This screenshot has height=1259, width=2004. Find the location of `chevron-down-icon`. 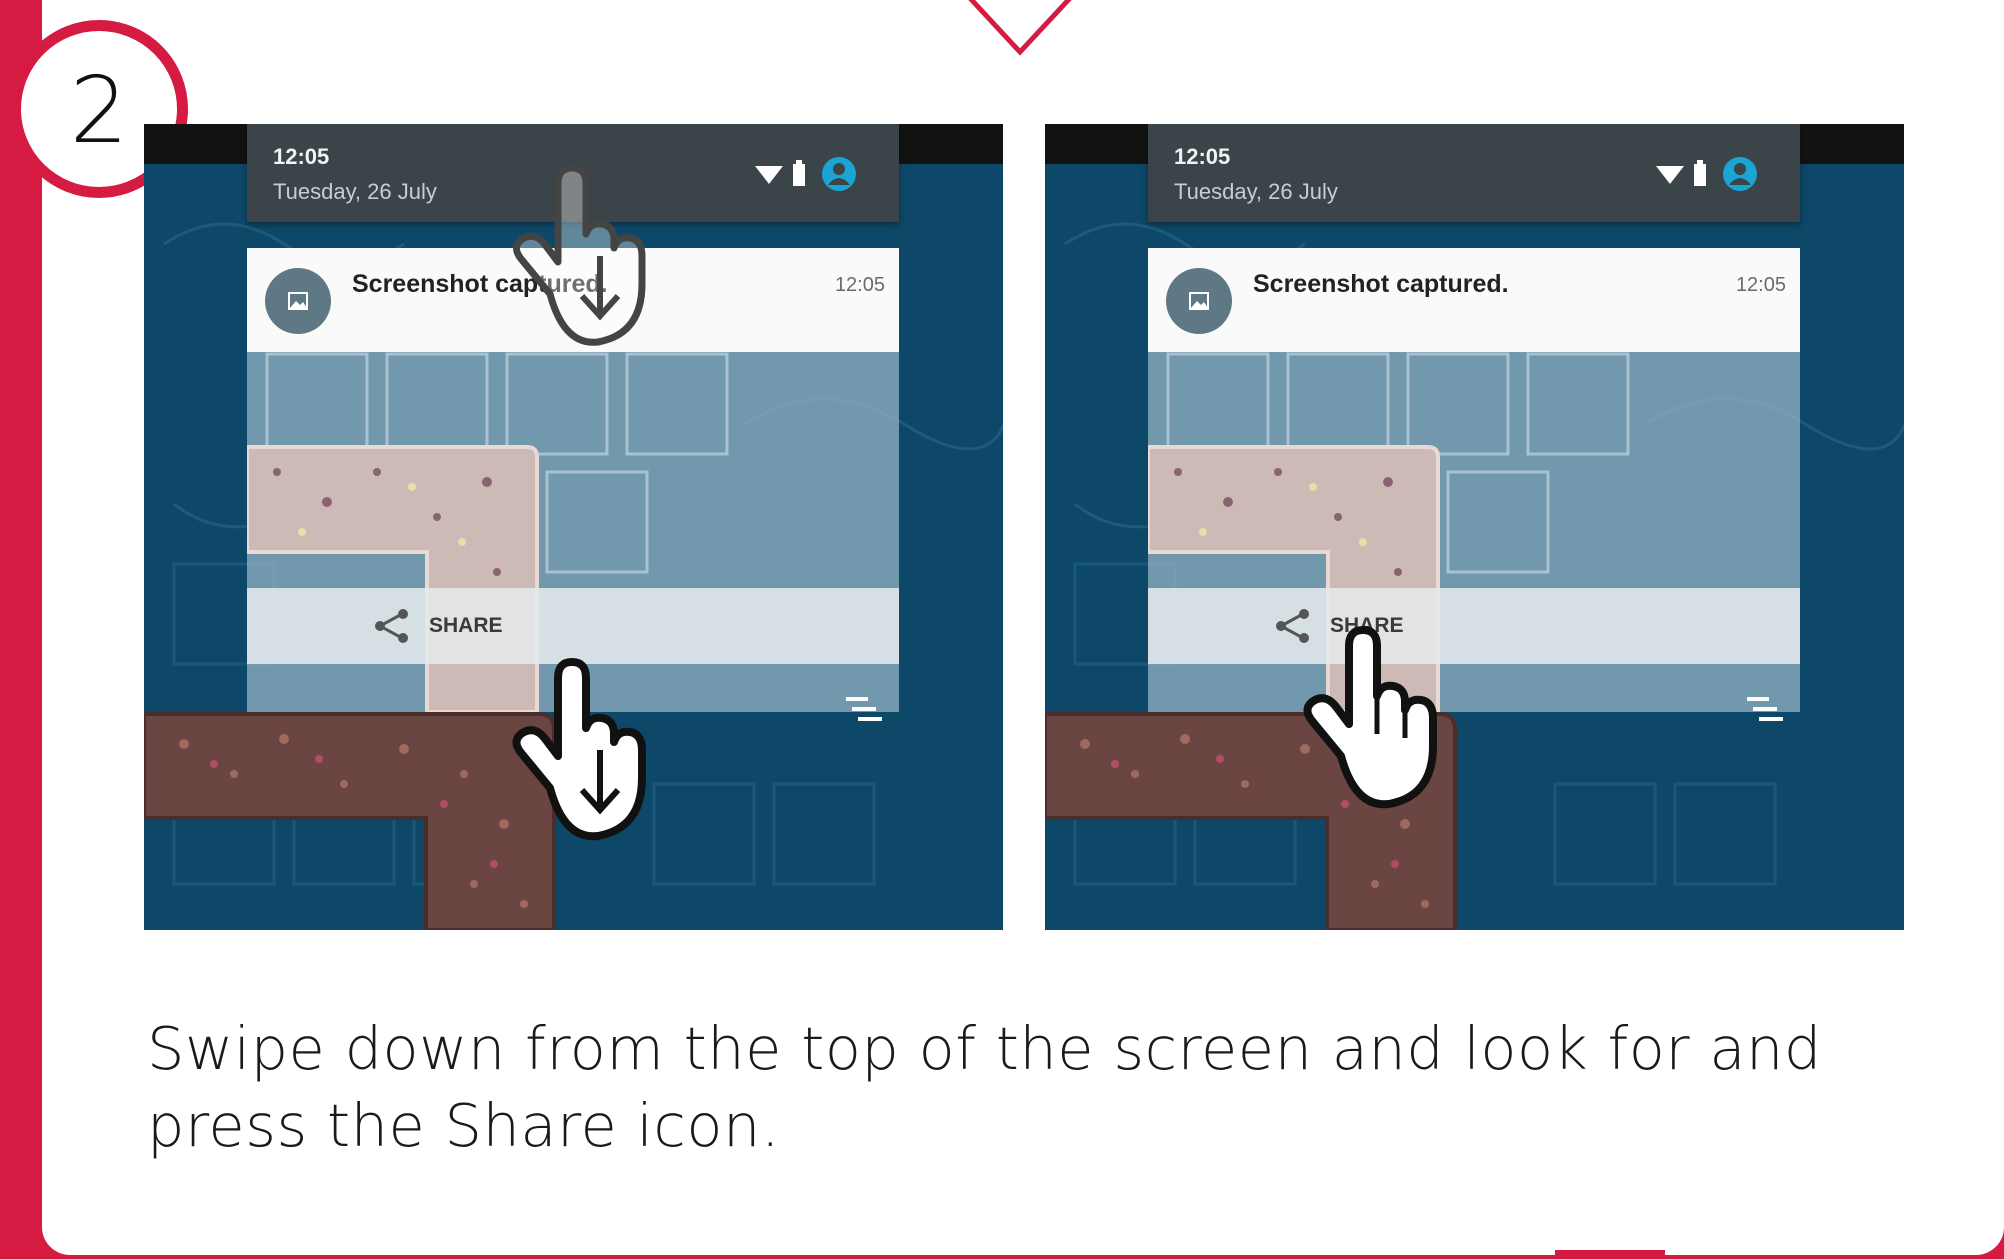

chevron-down-icon is located at coordinates (1020, 28).